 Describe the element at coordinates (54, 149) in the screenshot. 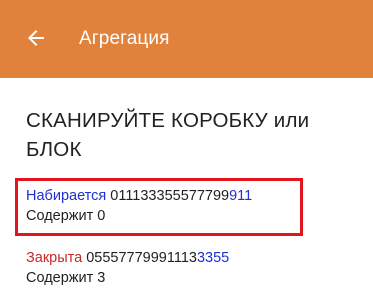

I see `scan-prompt-line-2: БЛОК` at that location.